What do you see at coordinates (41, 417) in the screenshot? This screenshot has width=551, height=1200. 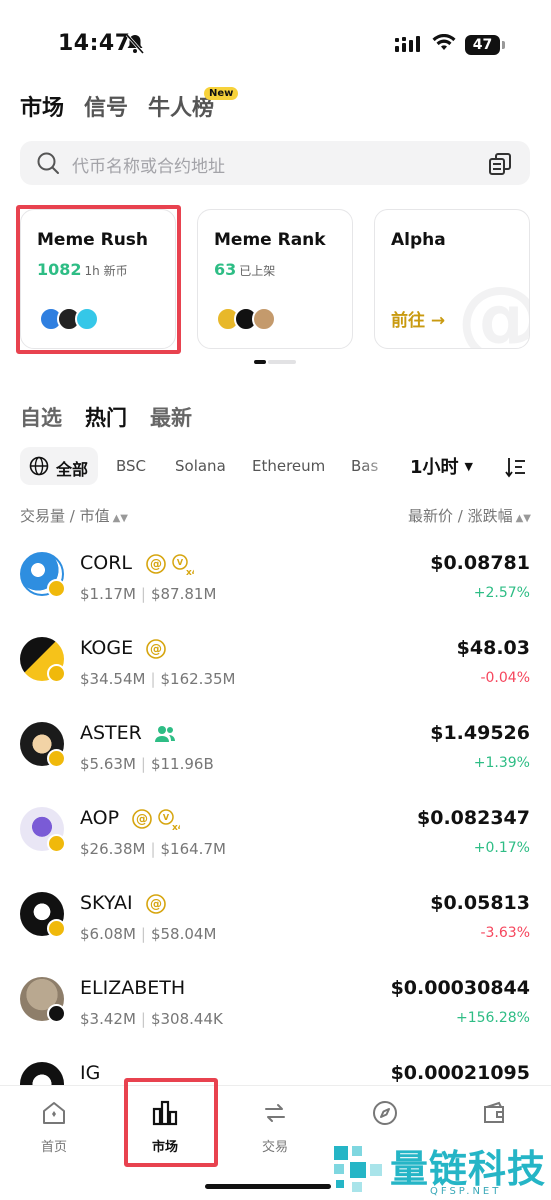 I see `tab-watchlist: 自选` at bounding box center [41, 417].